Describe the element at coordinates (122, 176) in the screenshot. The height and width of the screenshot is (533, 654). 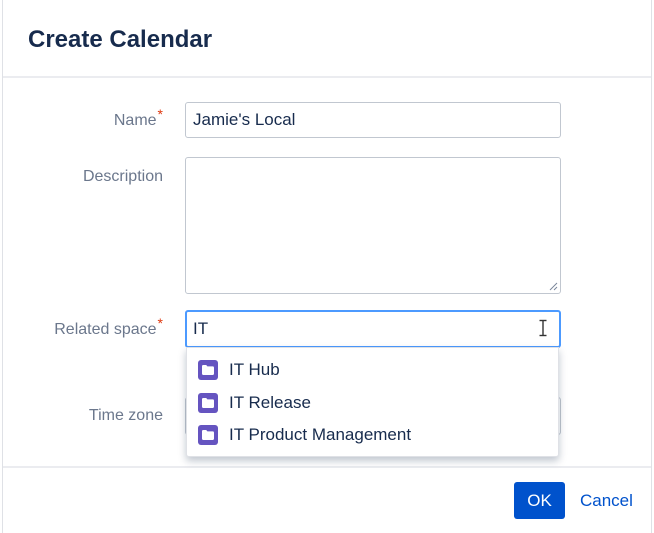
I see `description-label: Description` at that location.